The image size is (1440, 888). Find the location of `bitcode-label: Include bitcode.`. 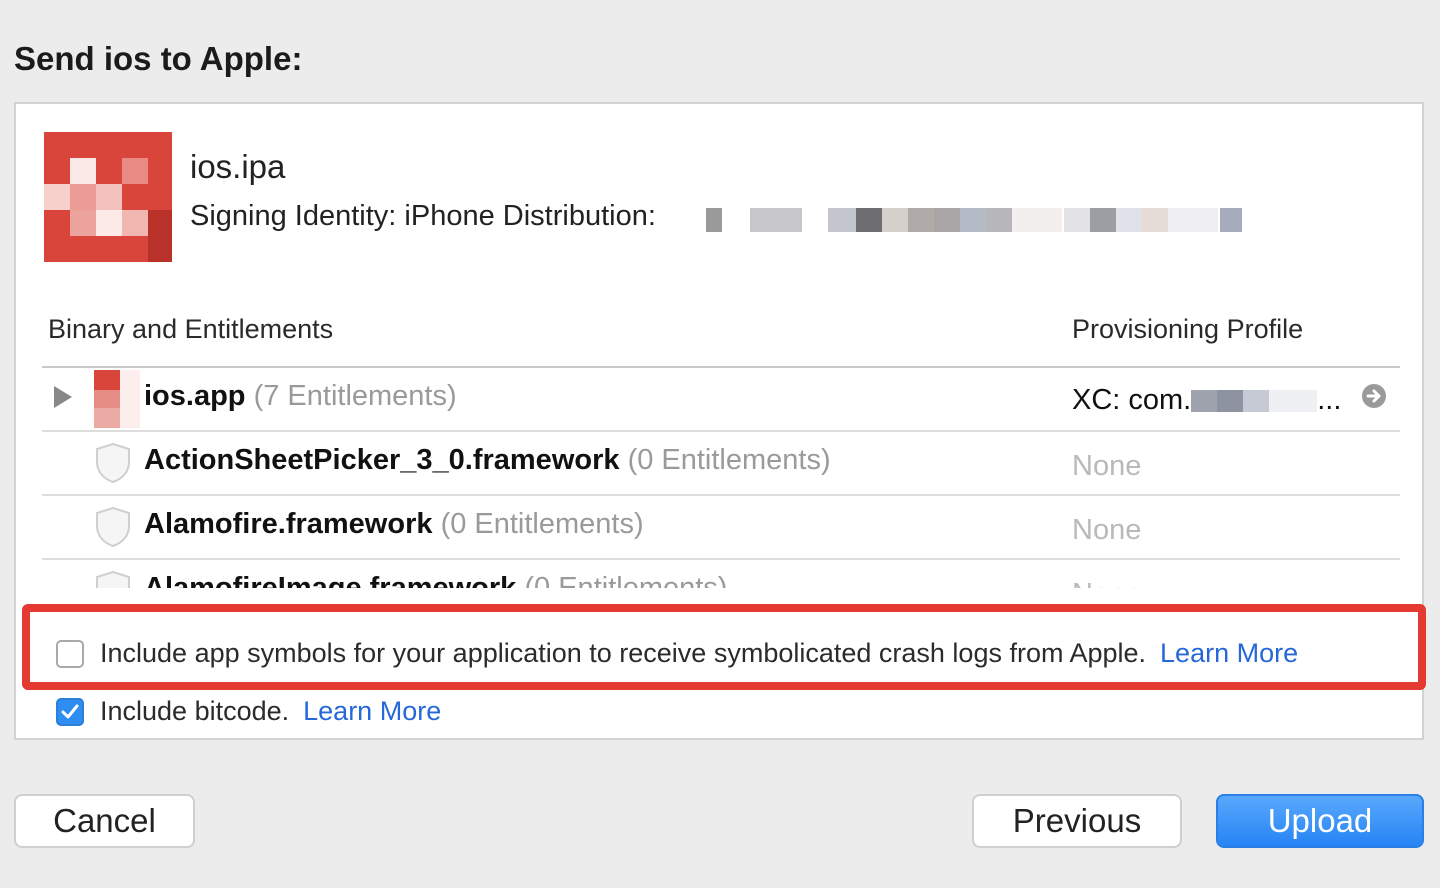

bitcode-label: Include bitcode. is located at coordinates (195, 711).